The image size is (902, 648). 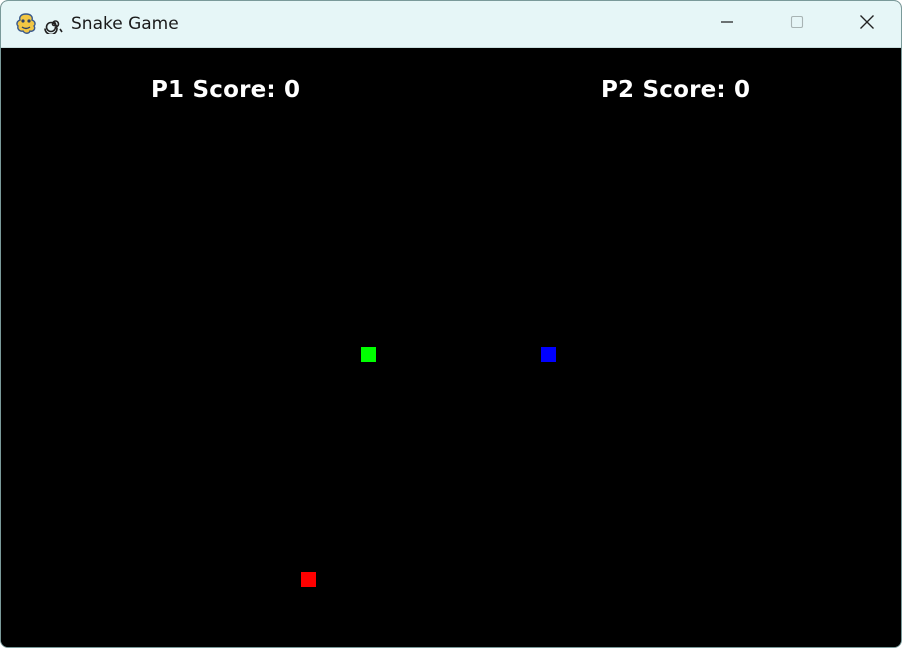 I want to click on close-button, so click(x=867, y=24).